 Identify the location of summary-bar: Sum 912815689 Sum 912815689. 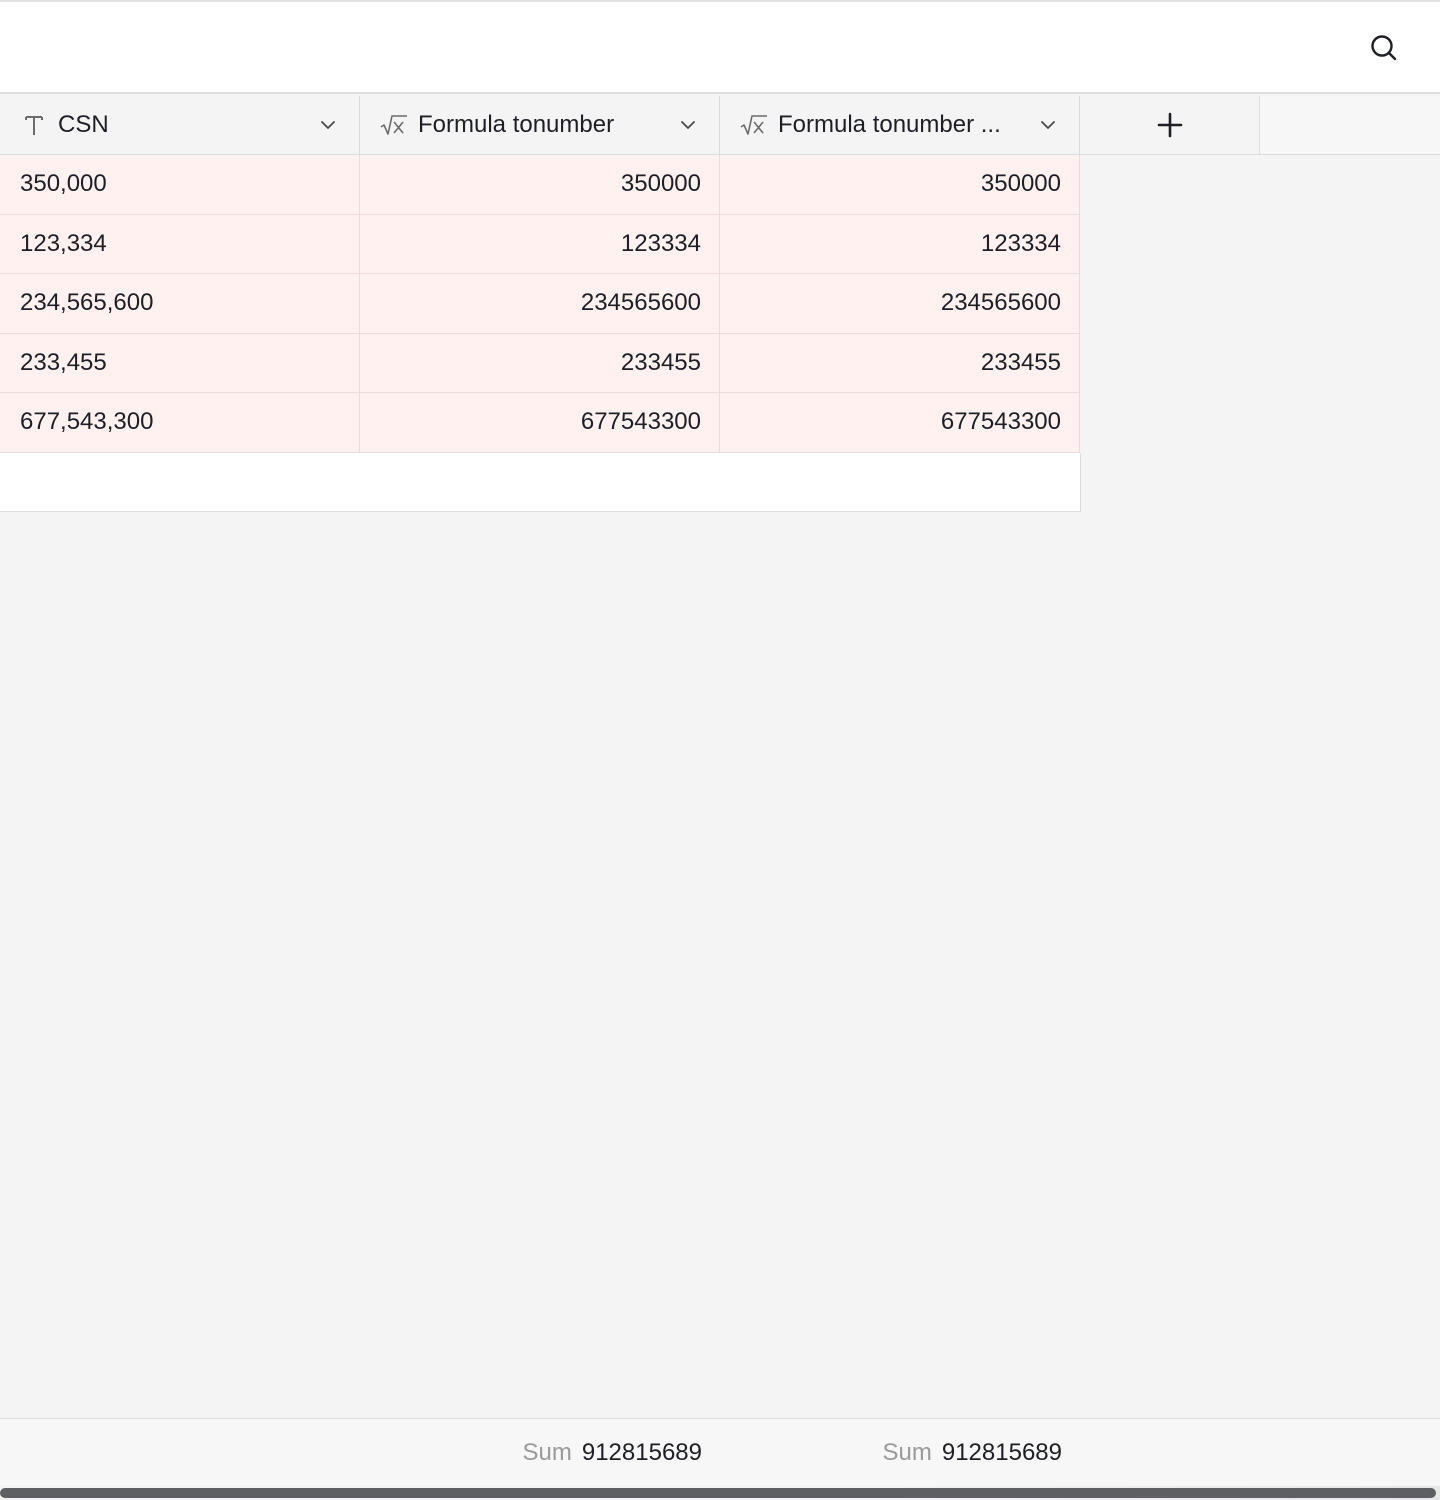
(720, 1452).